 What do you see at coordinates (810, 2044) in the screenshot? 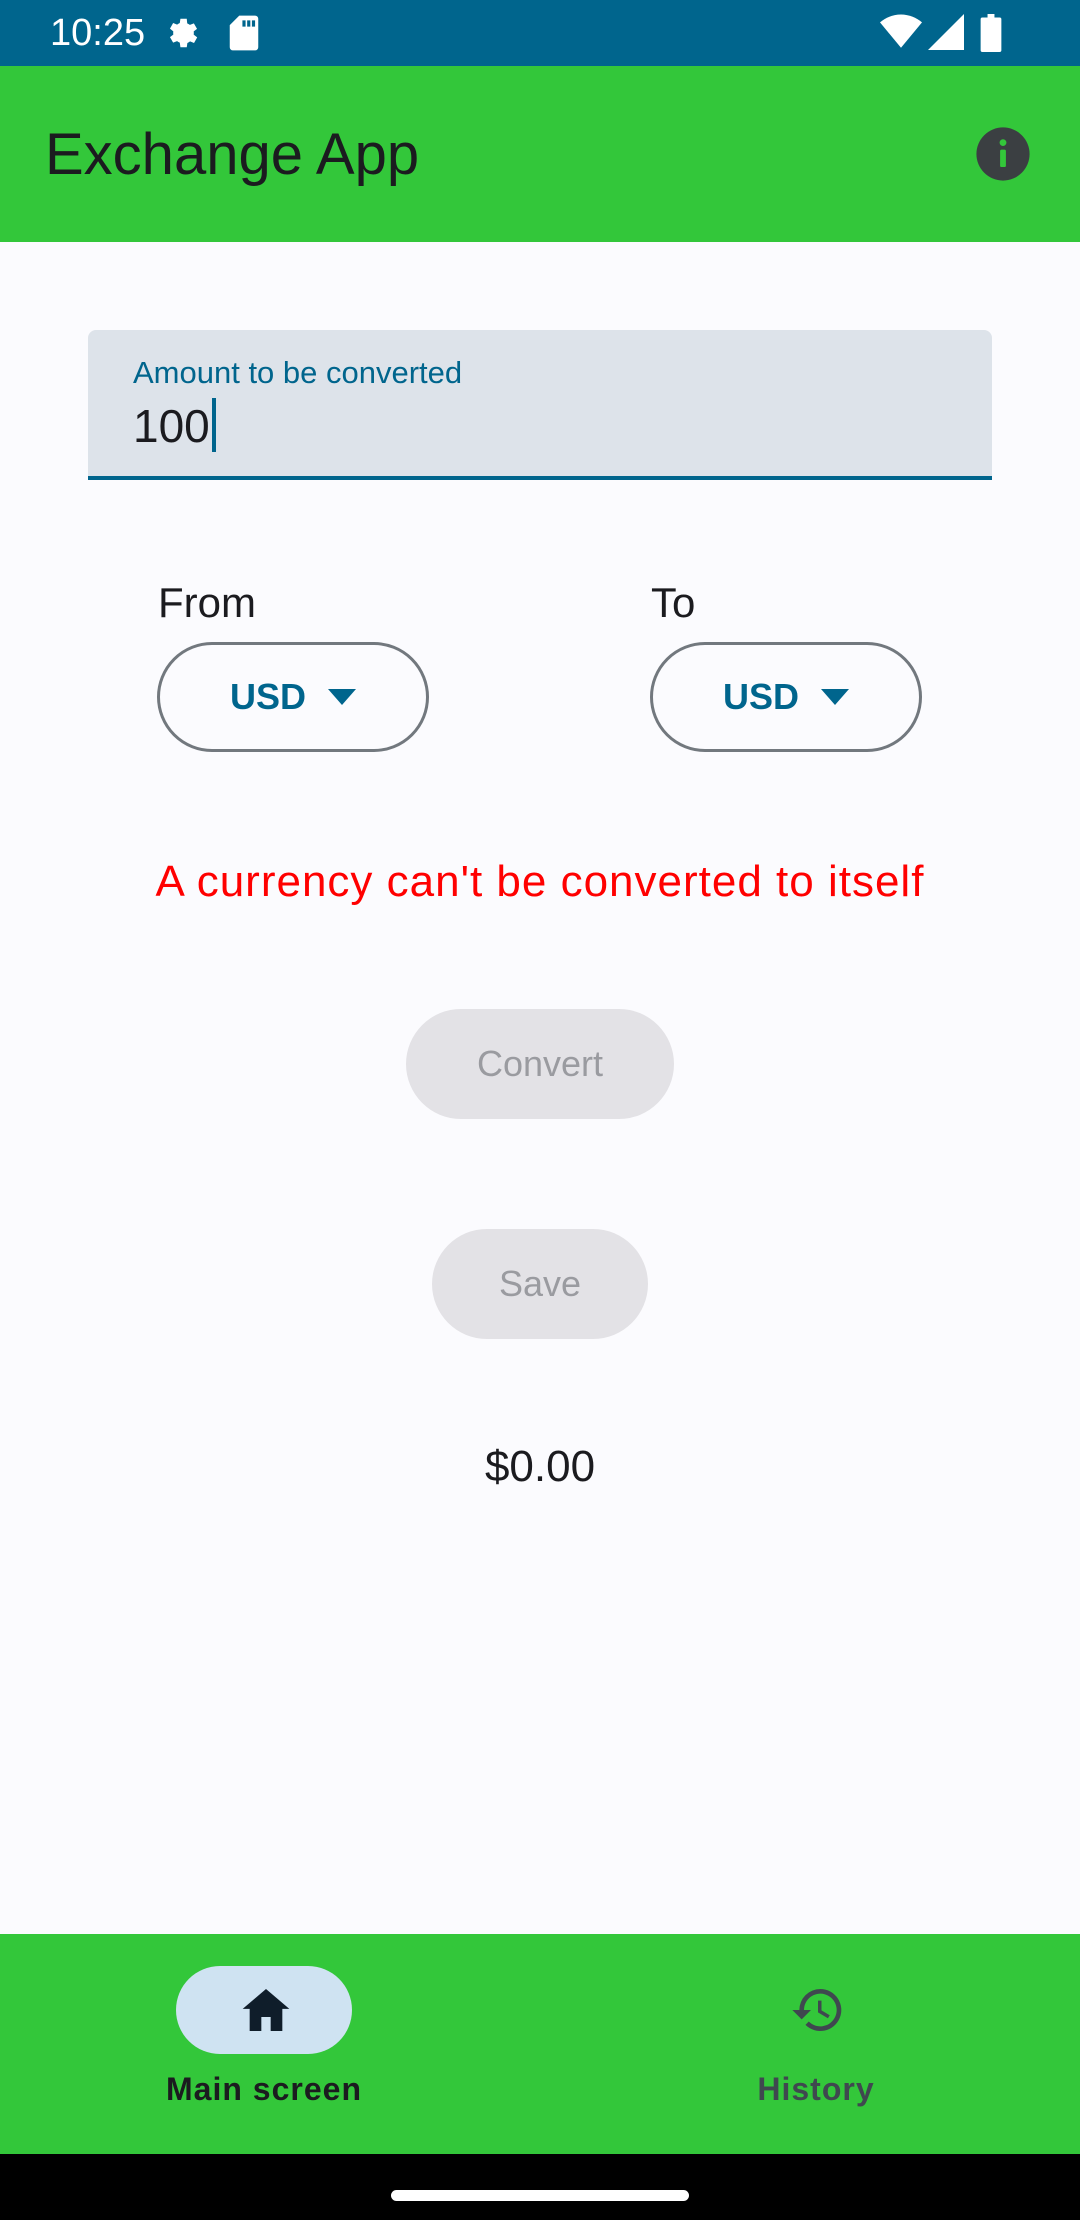
I see `nav-item-history: History` at bounding box center [810, 2044].